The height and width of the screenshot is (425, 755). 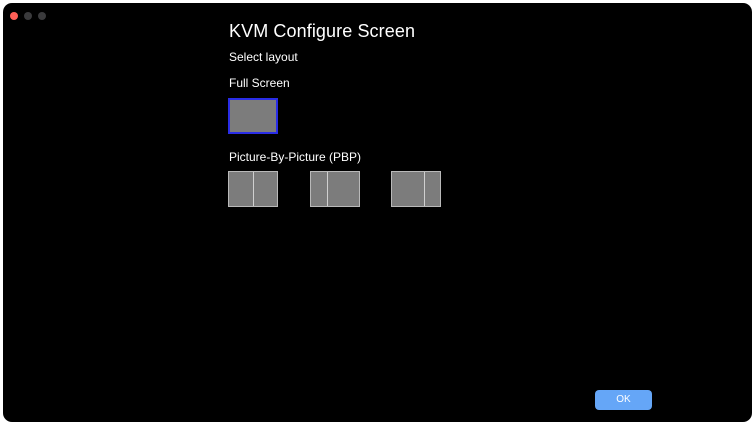 I want to click on ok-button: OK, so click(x=623, y=400).